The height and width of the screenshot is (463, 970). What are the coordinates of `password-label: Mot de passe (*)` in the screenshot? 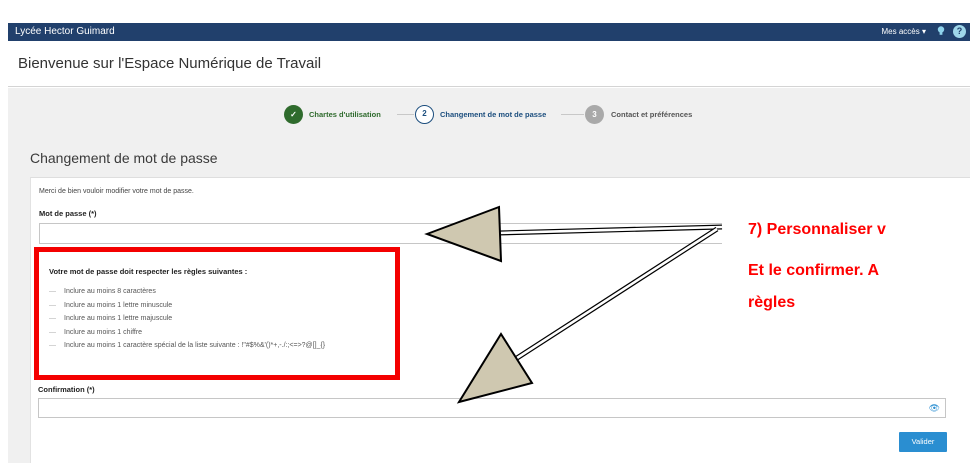 It's located at (68, 213).